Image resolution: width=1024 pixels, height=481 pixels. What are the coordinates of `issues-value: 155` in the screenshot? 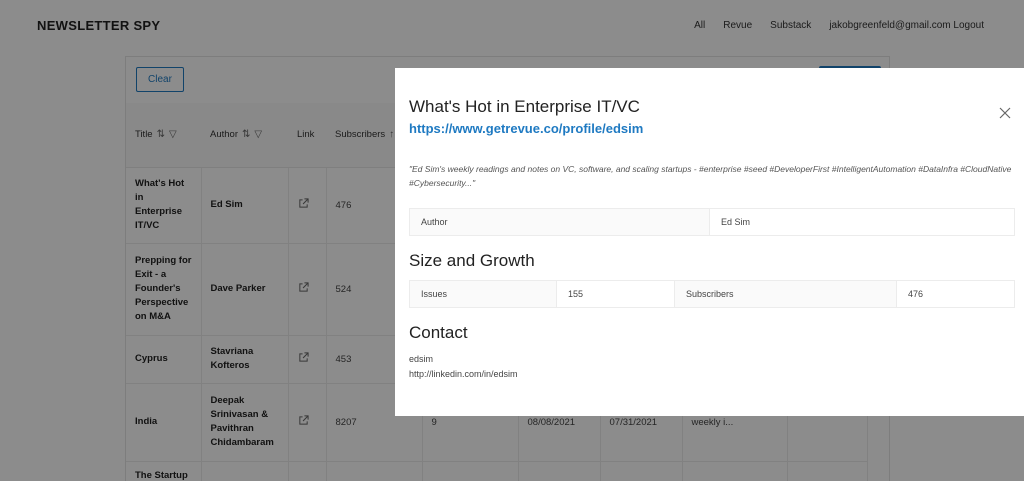 It's located at (615, 294).